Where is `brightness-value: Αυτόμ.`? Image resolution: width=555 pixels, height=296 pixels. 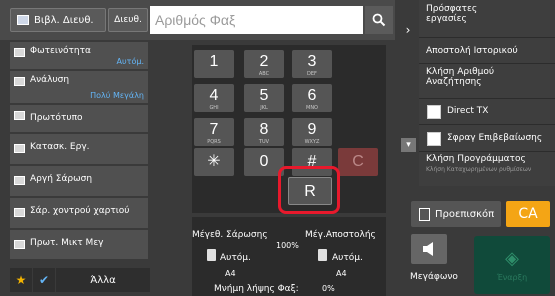 brightness-value: Αυτόμ. is located at coordinates (130, 61).